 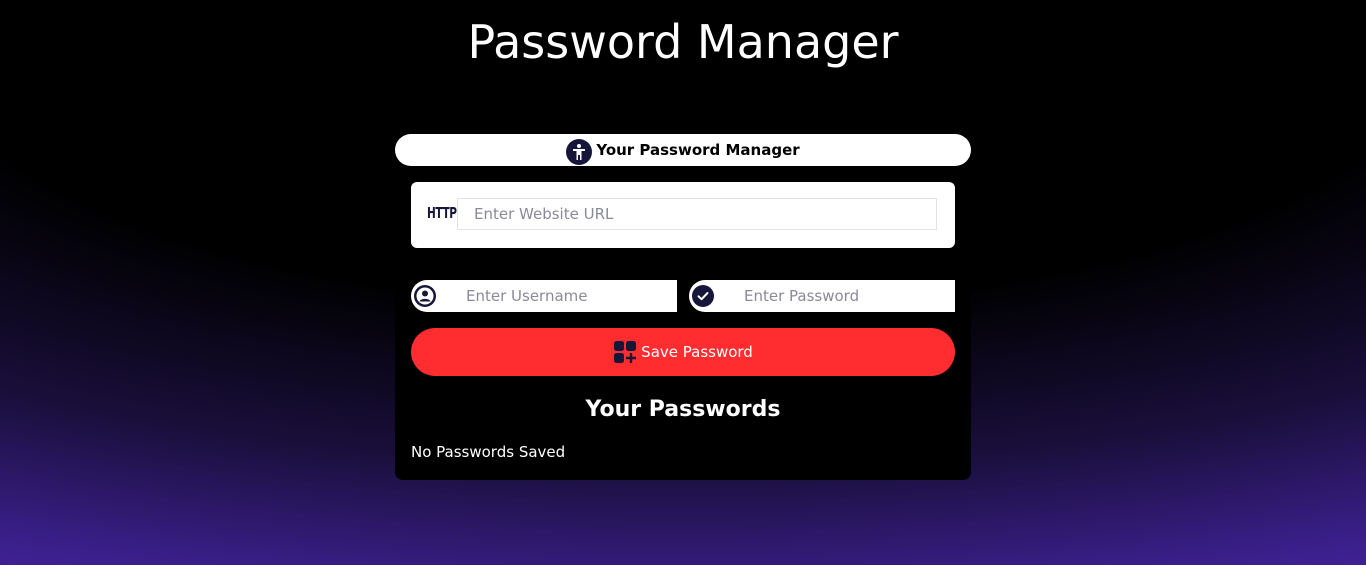 What do you see at coordinates (488, 452) in the screenshot?
I see `empty-passwords-message: No Passwords Saved` at bounding box center [488, 452].